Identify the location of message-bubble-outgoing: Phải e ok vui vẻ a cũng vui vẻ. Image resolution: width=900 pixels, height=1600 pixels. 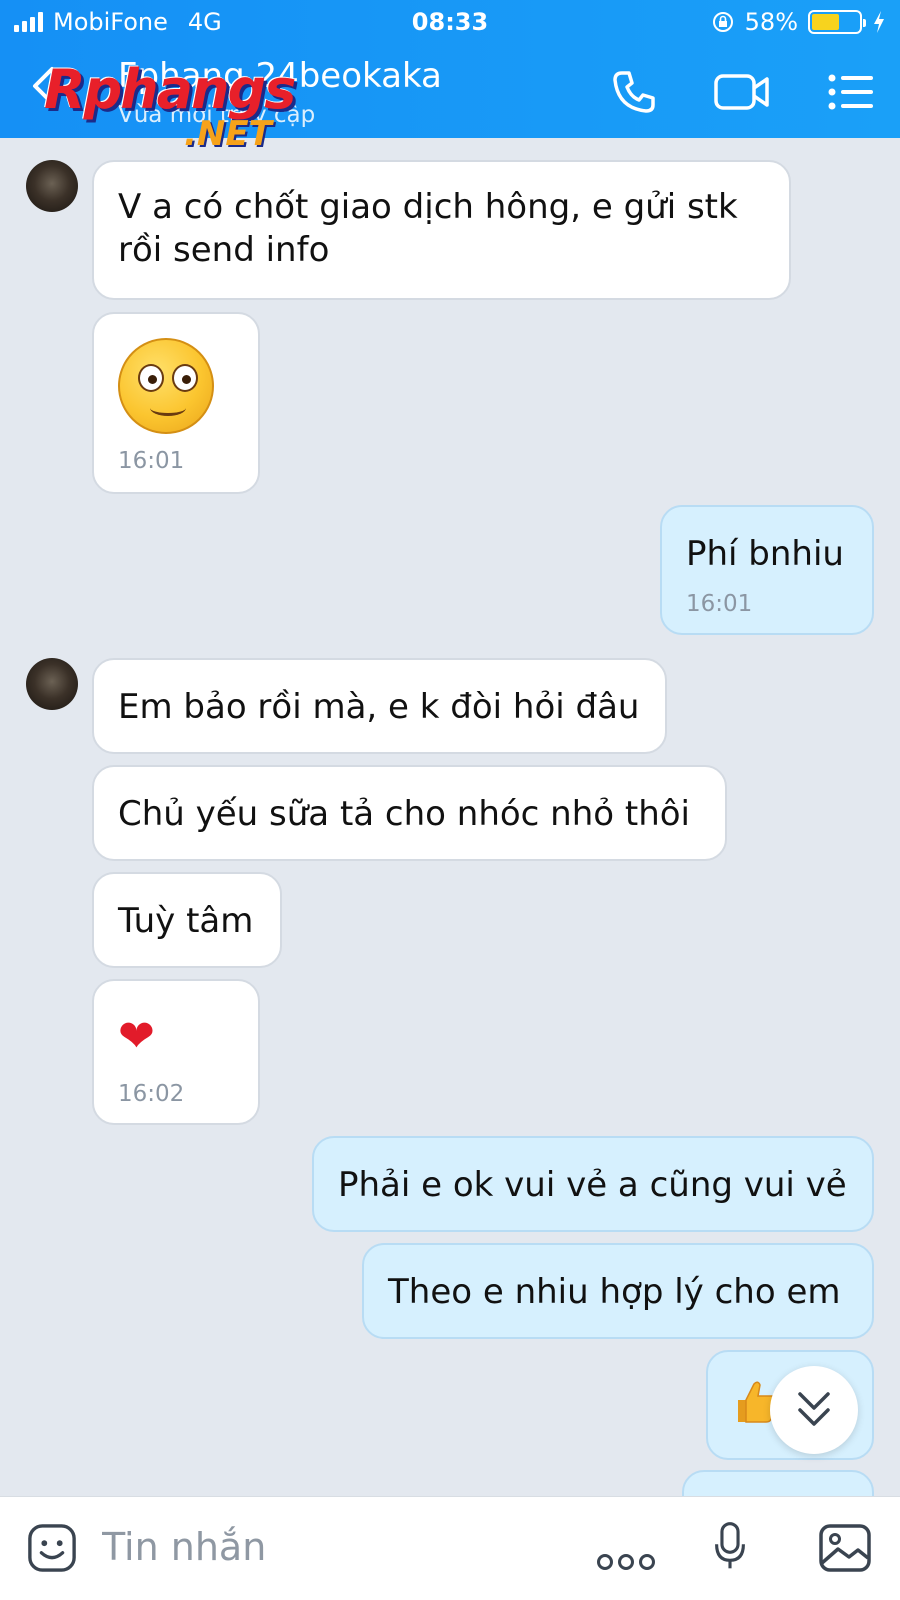
(593, 1184).